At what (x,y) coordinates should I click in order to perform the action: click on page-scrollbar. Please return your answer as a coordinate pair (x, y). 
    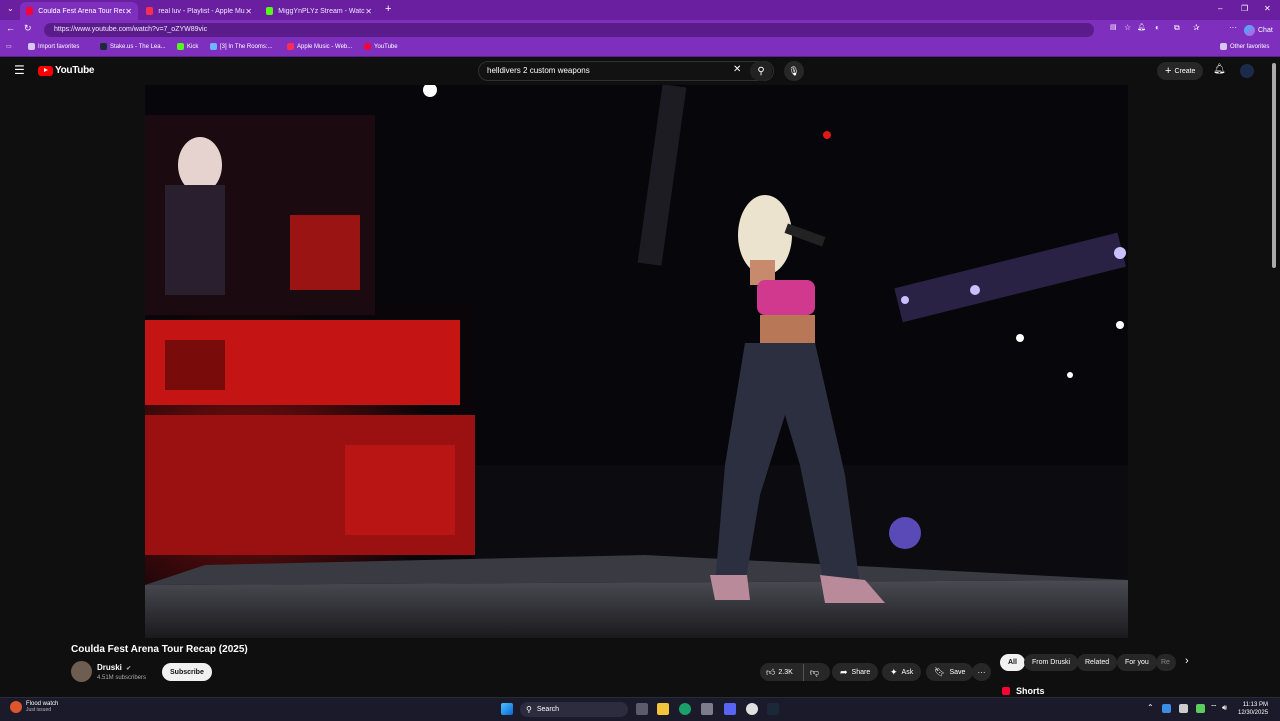
    Looking at the image, I should click on (1274, 165).